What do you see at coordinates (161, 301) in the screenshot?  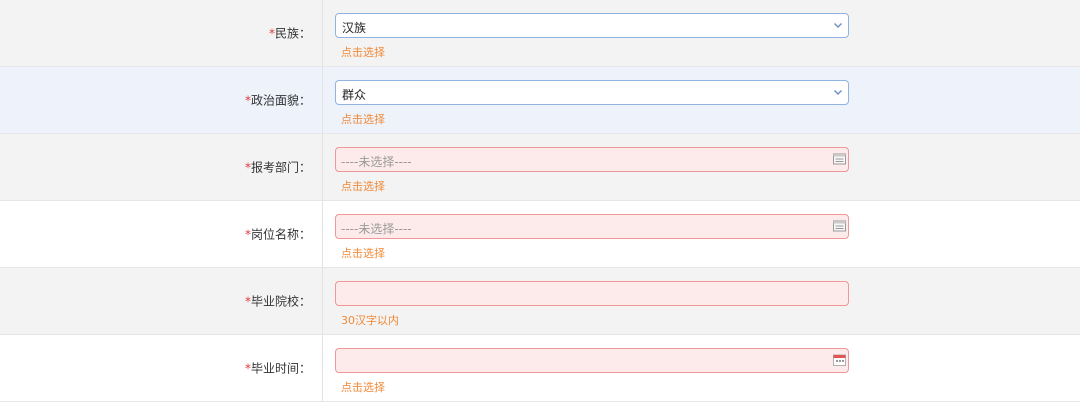 I see `label-cell: *毕业院校：` at bounding box center [161, 301].